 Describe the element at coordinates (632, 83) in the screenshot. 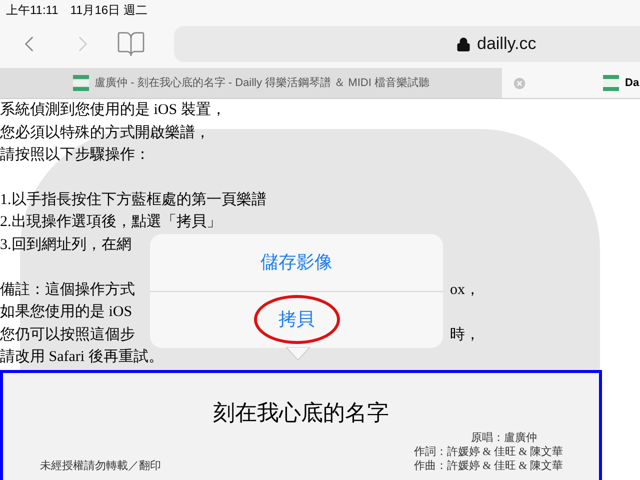

I see `tab-title: Da` at that location.